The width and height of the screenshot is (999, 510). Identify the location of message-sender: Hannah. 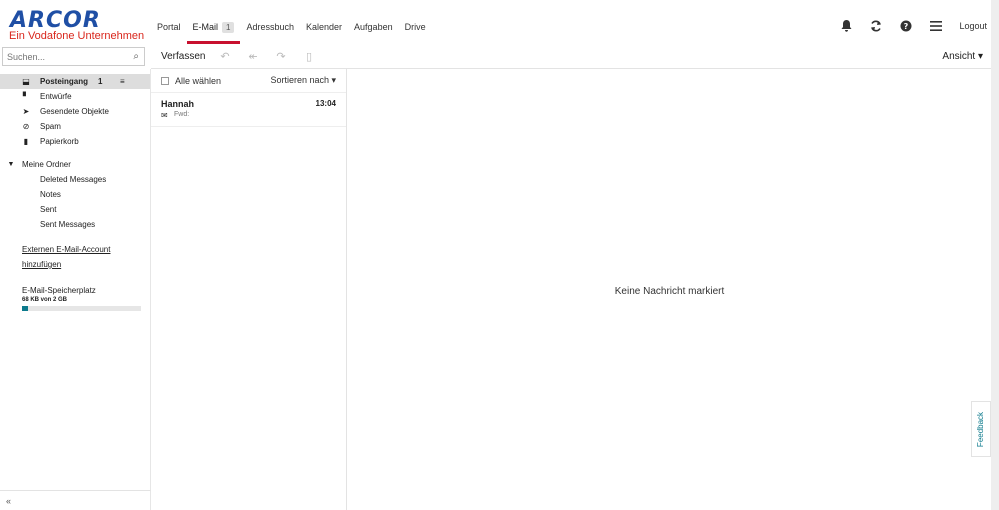
(178, 104).